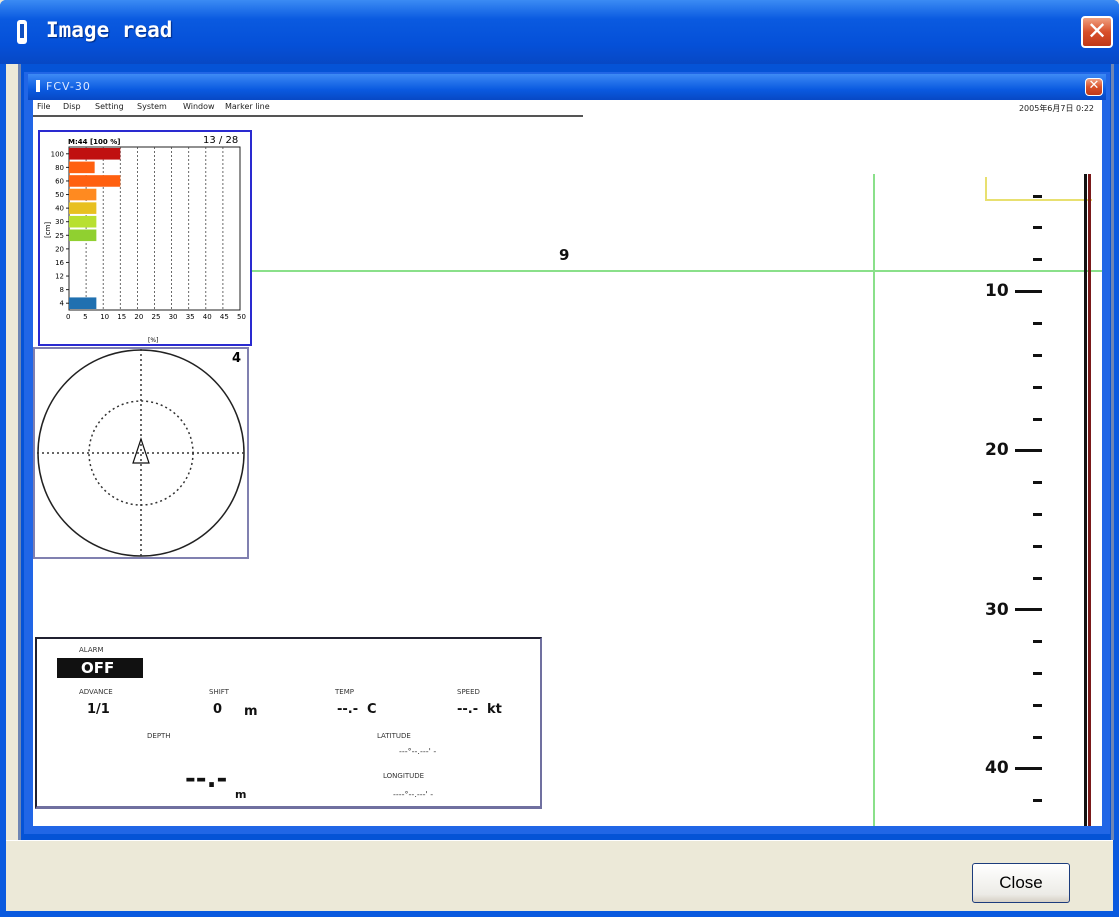  What do you see at coordinates (59, 168) in the screenshot?
I see `histogram-y-tick-label: 80` at bounding box center [59, 168].